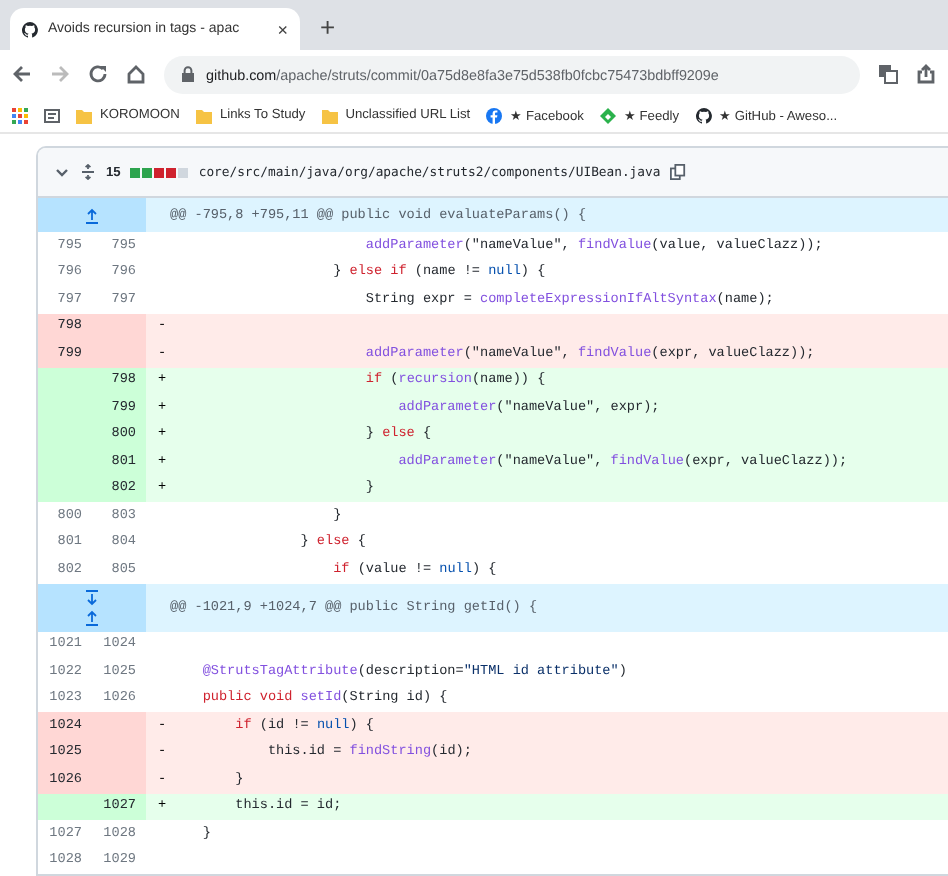  Describe the element at coordinates (888, 74) in the screenshot. I see `translate-icon` at that location.